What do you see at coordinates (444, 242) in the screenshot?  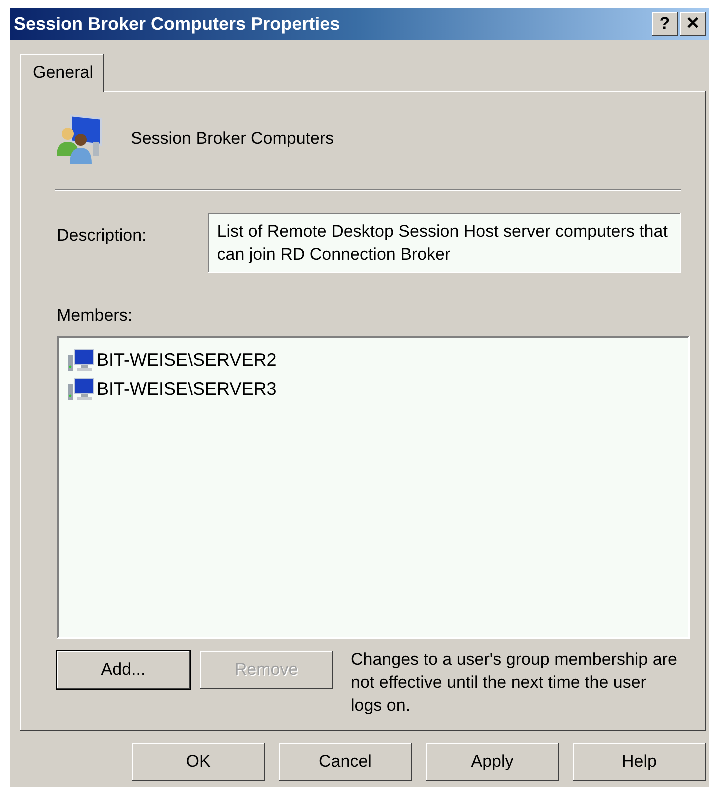 I see `description-field: List of Remote Desktop Session Host server computers that can join RD Connection Broker` at bounding box center [444, 242].